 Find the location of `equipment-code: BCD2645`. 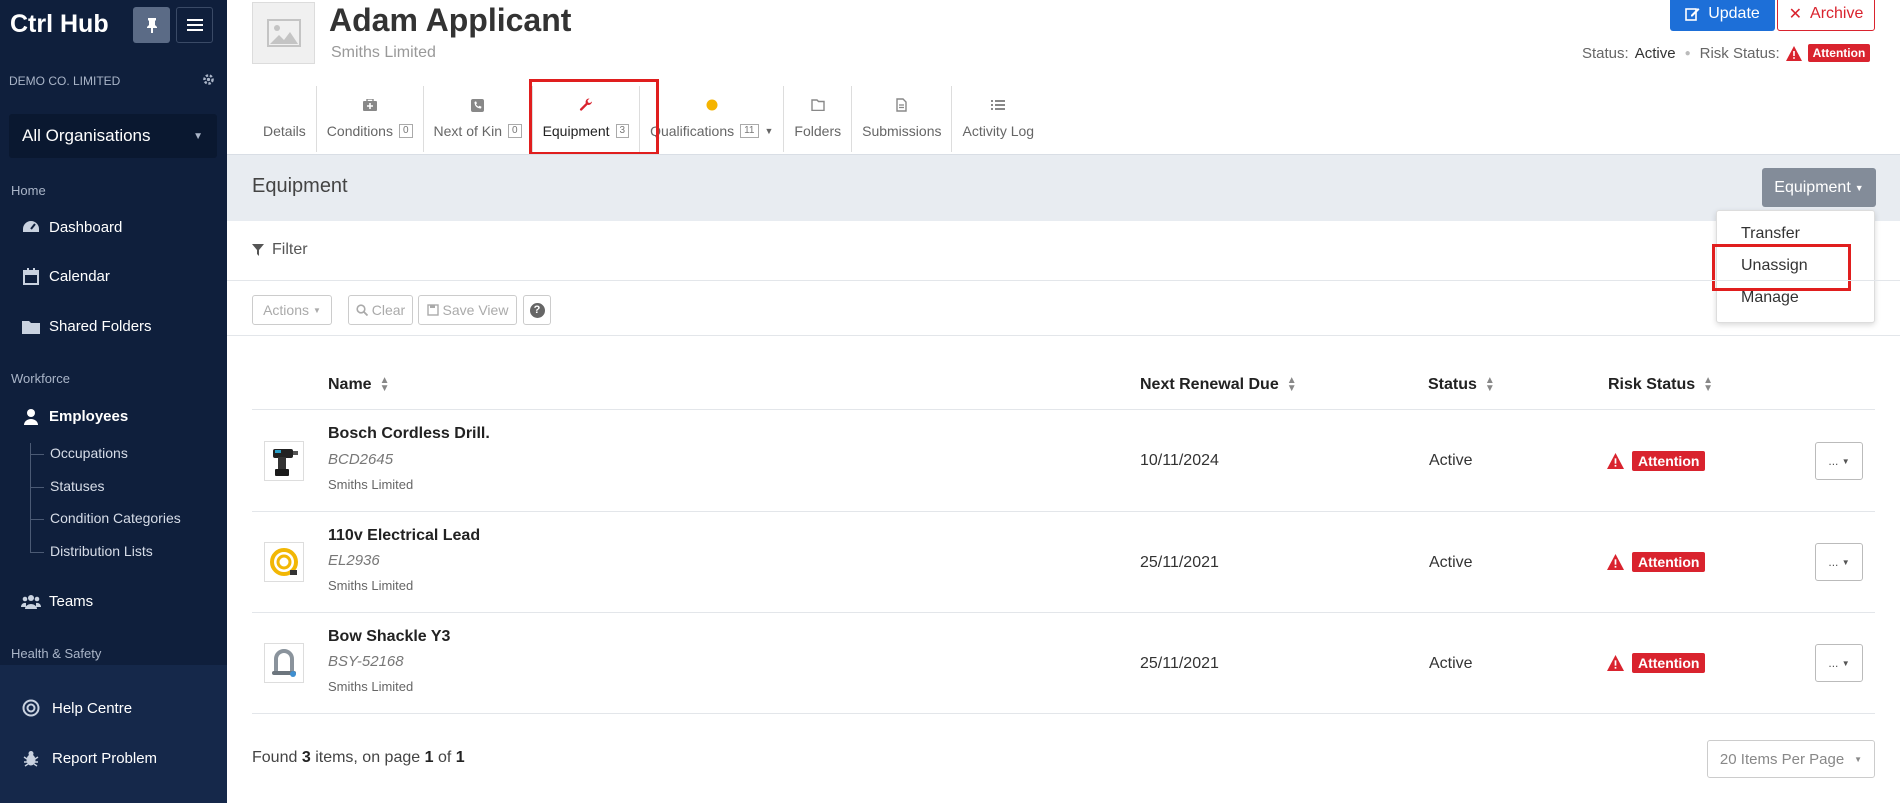

equipment-code: BCD2645 is located at coordinates (361, 459).